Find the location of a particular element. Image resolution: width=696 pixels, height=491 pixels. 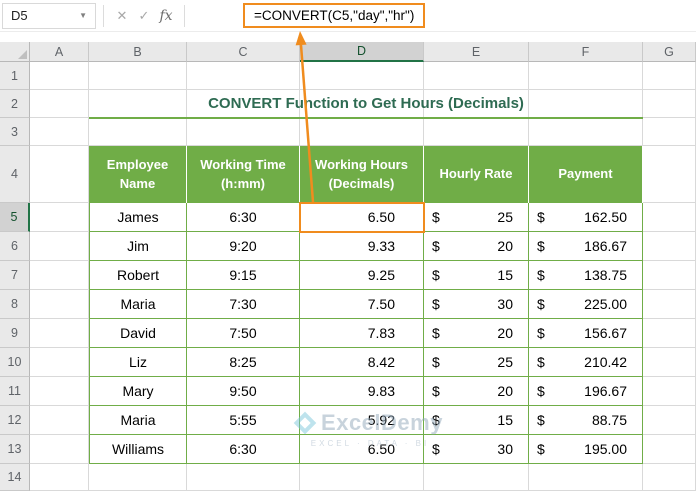

table-header-cell: Hourly Rate is located at coordinates (476, 174).